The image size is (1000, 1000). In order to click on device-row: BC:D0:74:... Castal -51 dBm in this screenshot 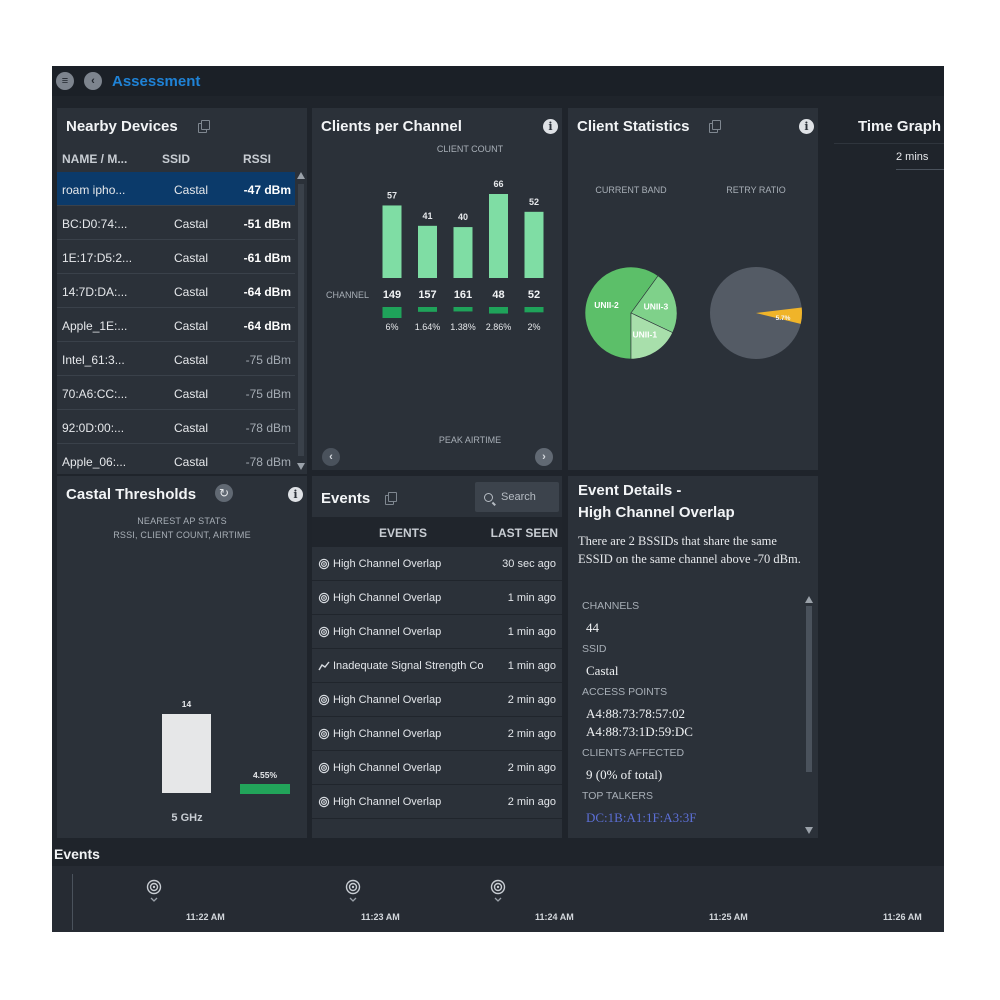, I will do `click(176, 223)`.